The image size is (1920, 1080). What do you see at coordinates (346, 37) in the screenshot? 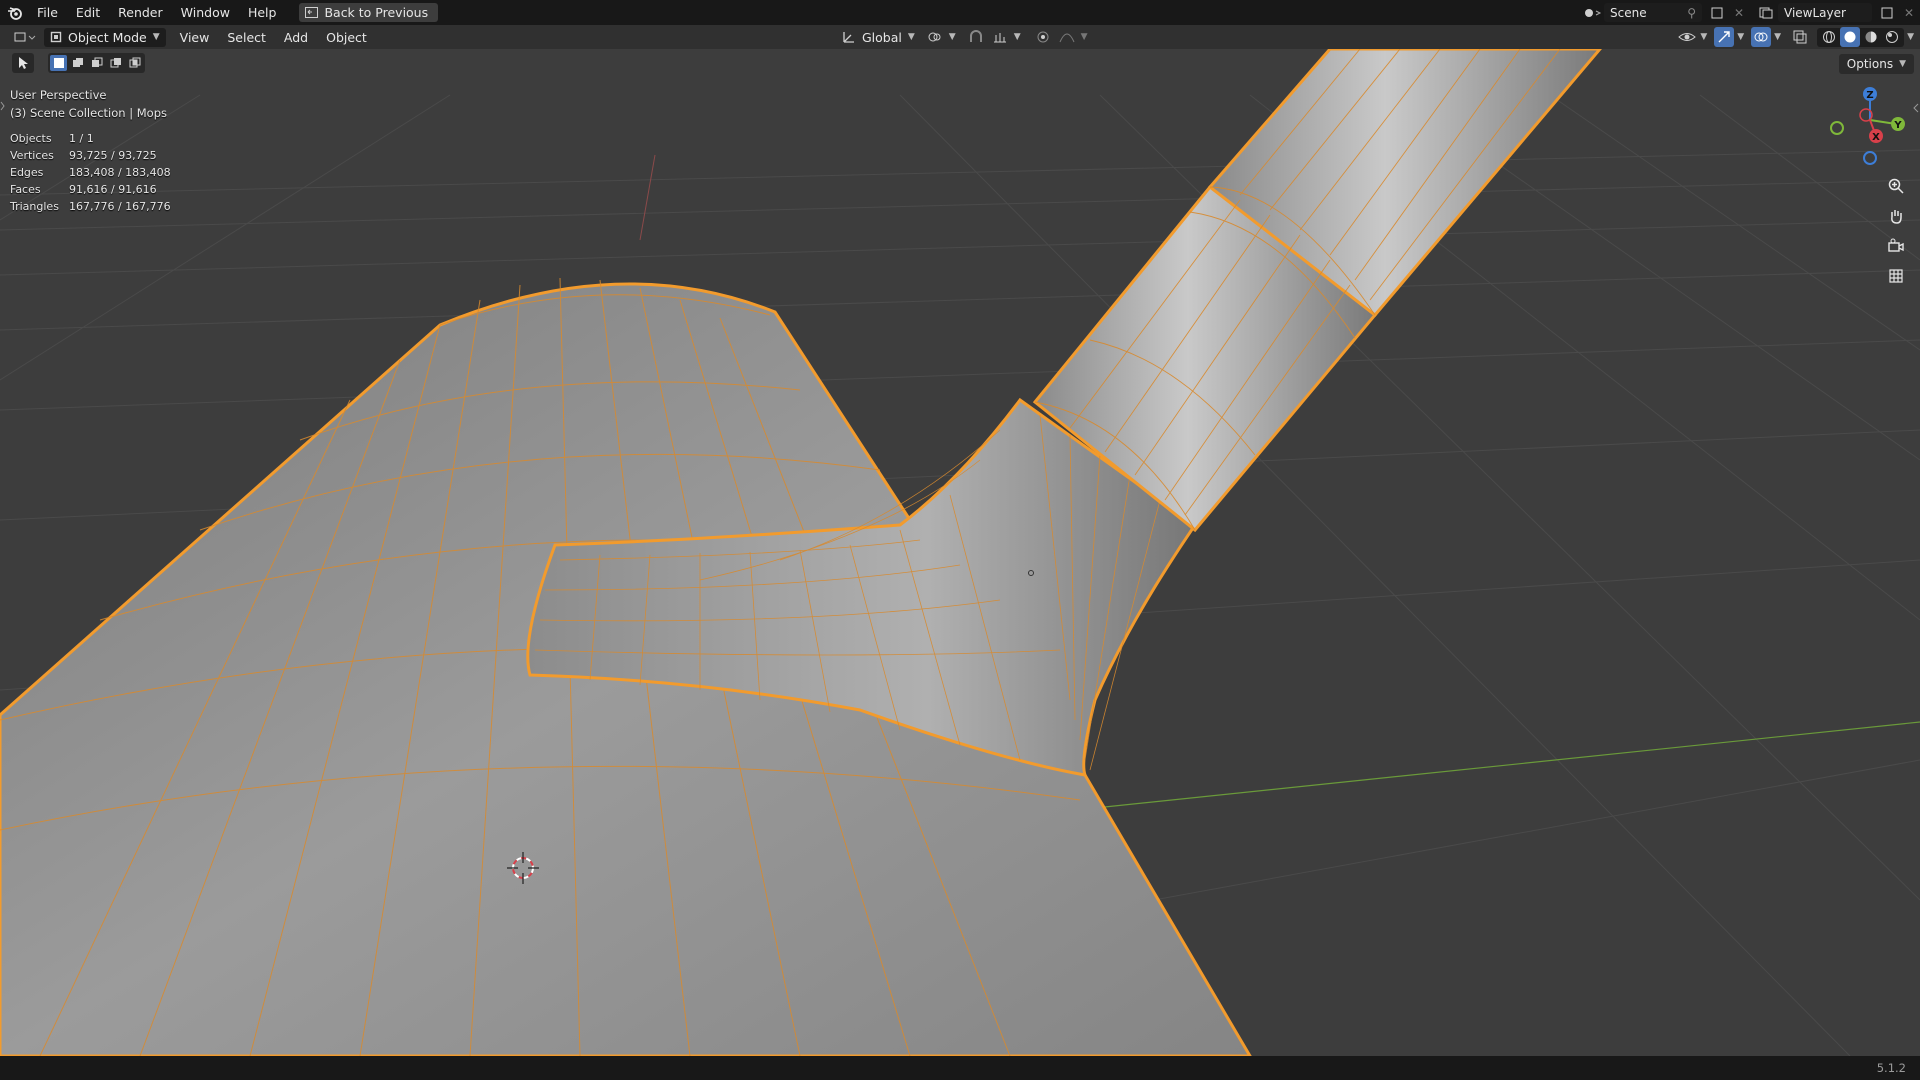
I see `menu-object: Object` at bounding box center [346, 37].